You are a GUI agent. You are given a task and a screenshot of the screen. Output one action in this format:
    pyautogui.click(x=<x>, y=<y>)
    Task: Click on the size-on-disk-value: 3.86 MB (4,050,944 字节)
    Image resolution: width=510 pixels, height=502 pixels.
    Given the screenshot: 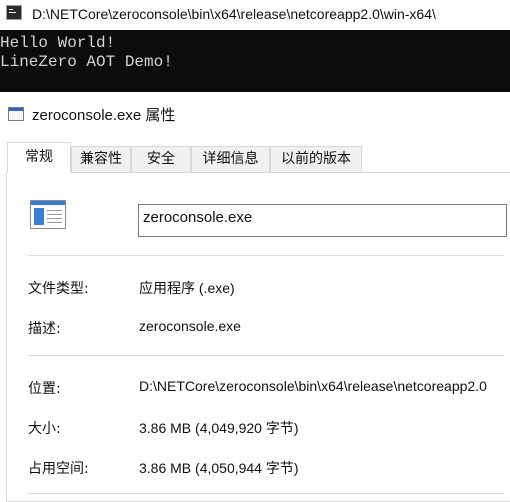 What is the action you would take?
    pyautogui.click(x=219, y=468)
    